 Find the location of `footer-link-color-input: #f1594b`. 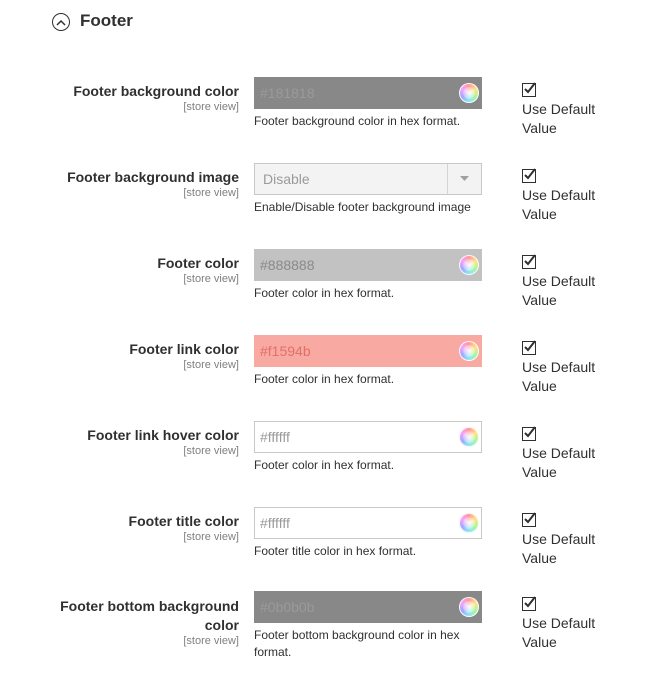

footer-link-color-input: #f1594b is located at coordinates (368, 351).